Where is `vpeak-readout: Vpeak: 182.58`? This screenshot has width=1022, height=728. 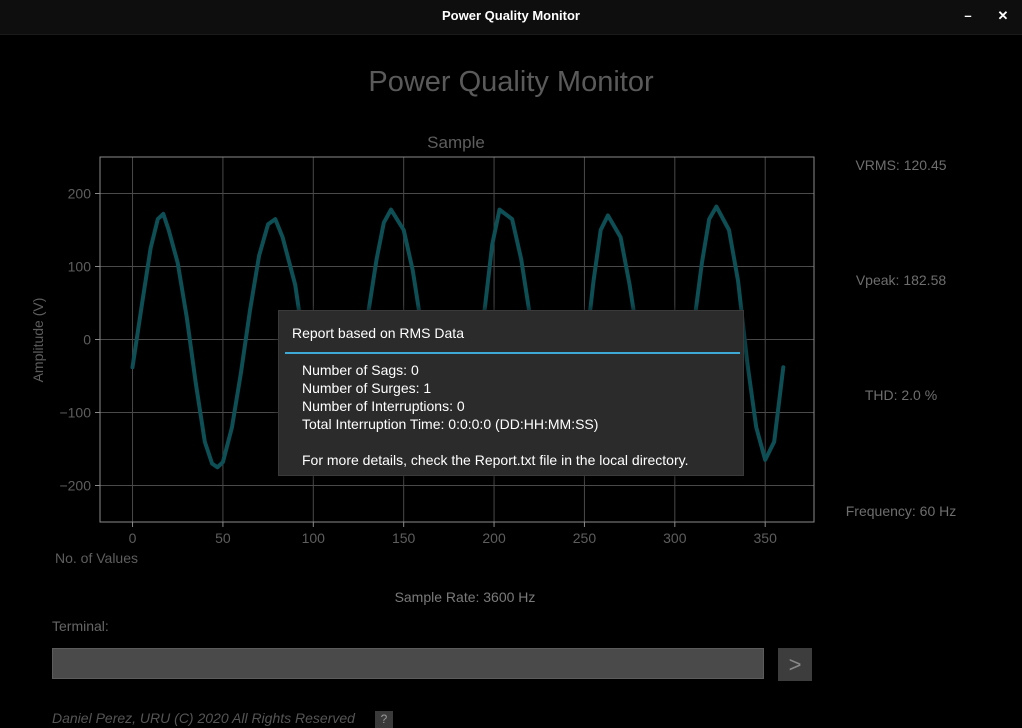 vpeak-readout: Vpeak: 182.58 is located at coordinates (901, 280).